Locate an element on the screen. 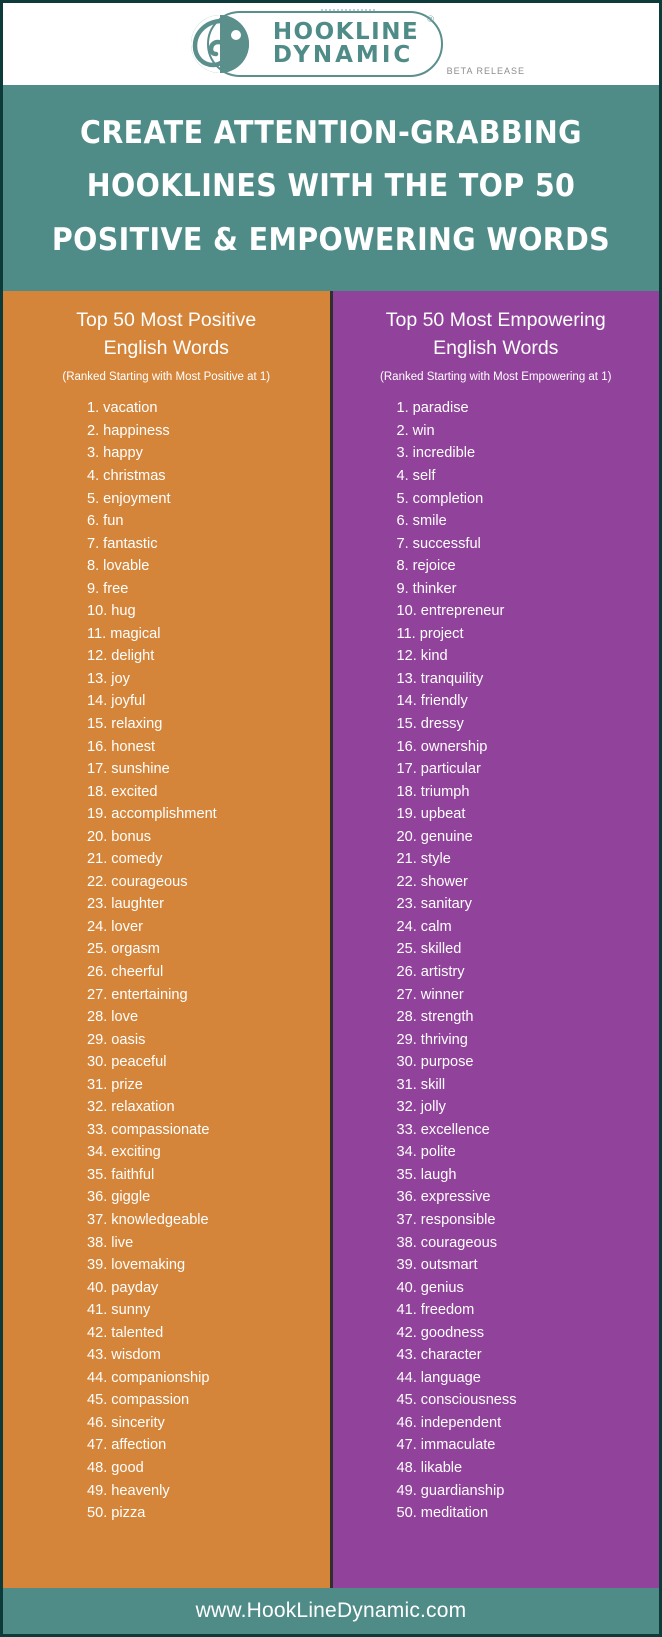 The height and width of the screenshot is (1637, 662). list-item: 29. thriving is located at coordinates (528, 1040).